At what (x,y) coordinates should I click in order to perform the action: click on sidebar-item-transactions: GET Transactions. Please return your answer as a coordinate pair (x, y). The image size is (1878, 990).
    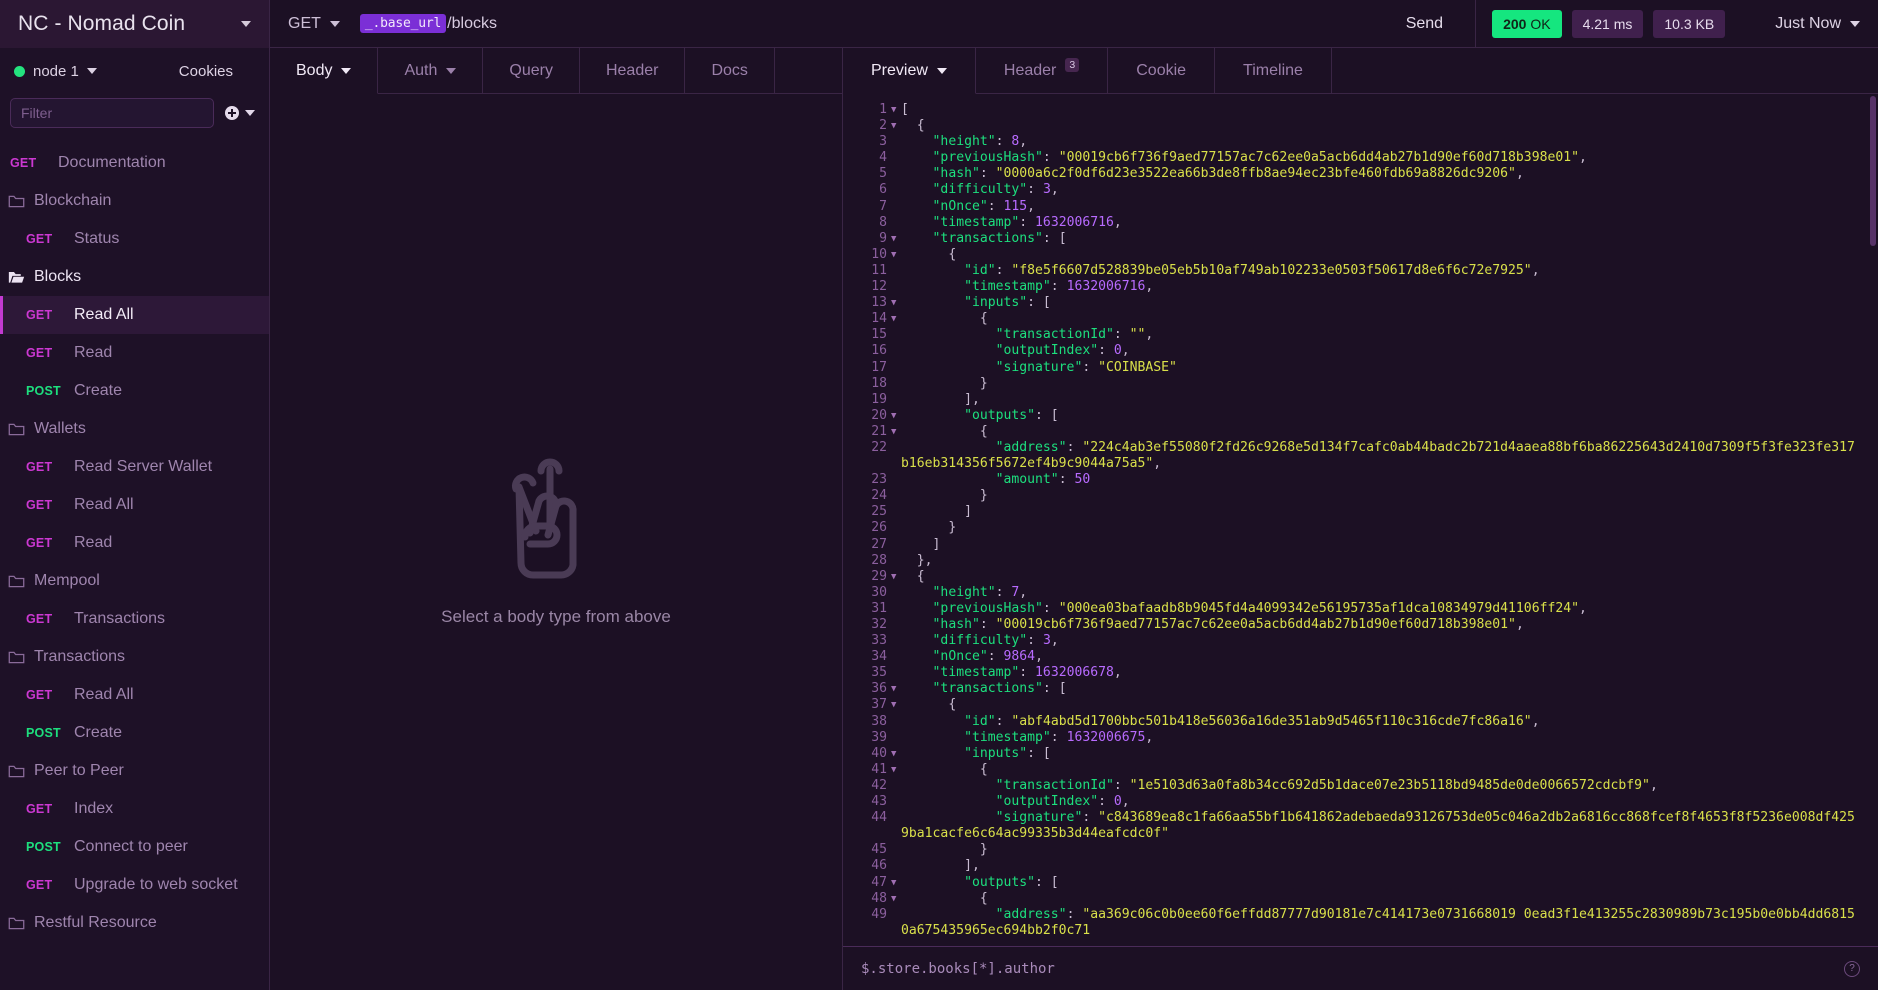
    Looking at the image, I should click on (134, 619).